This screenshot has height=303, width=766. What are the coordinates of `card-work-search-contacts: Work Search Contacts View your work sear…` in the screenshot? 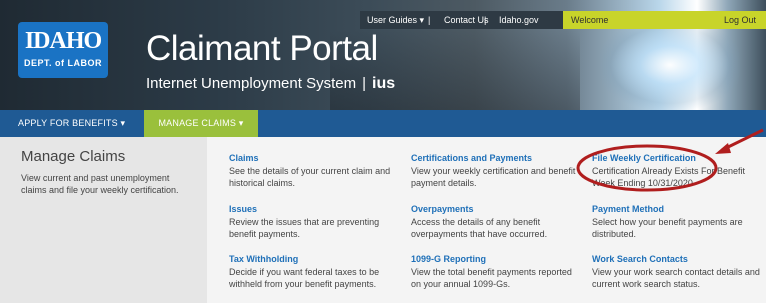 It's located at (678, 272).